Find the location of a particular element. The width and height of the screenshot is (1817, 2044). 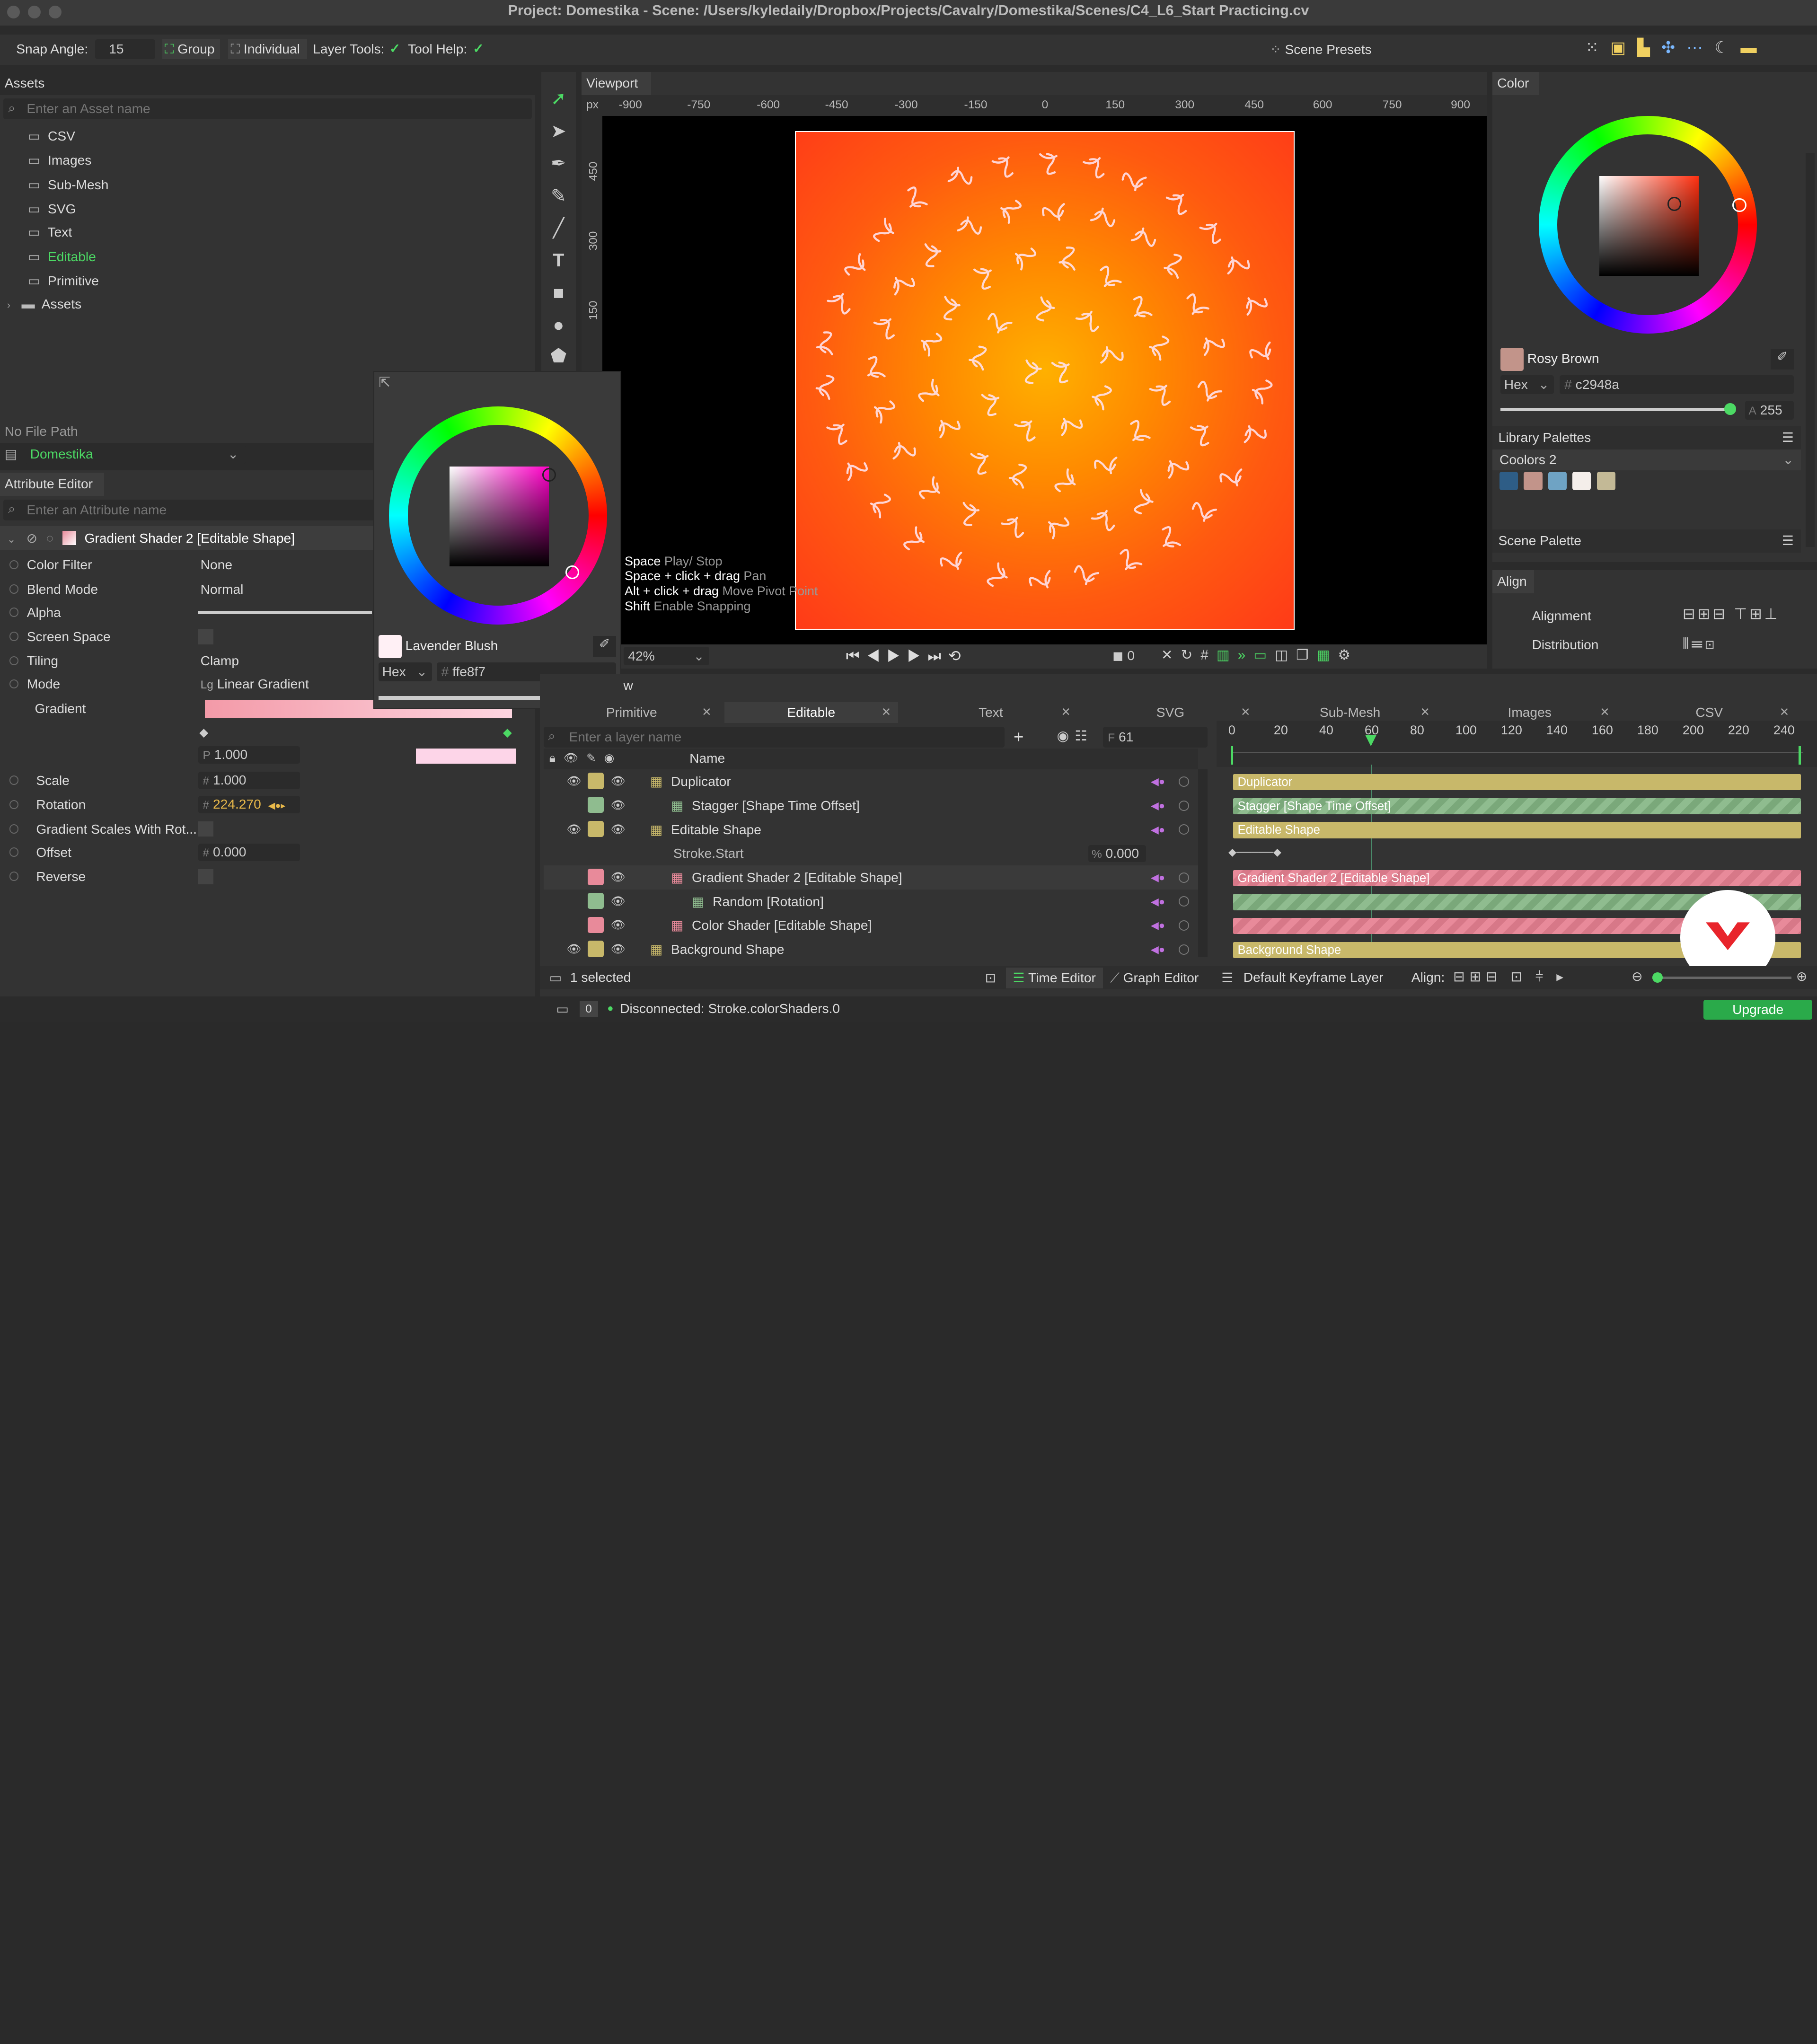

console-icon: ▭ is located at coordinates (563, 1009).